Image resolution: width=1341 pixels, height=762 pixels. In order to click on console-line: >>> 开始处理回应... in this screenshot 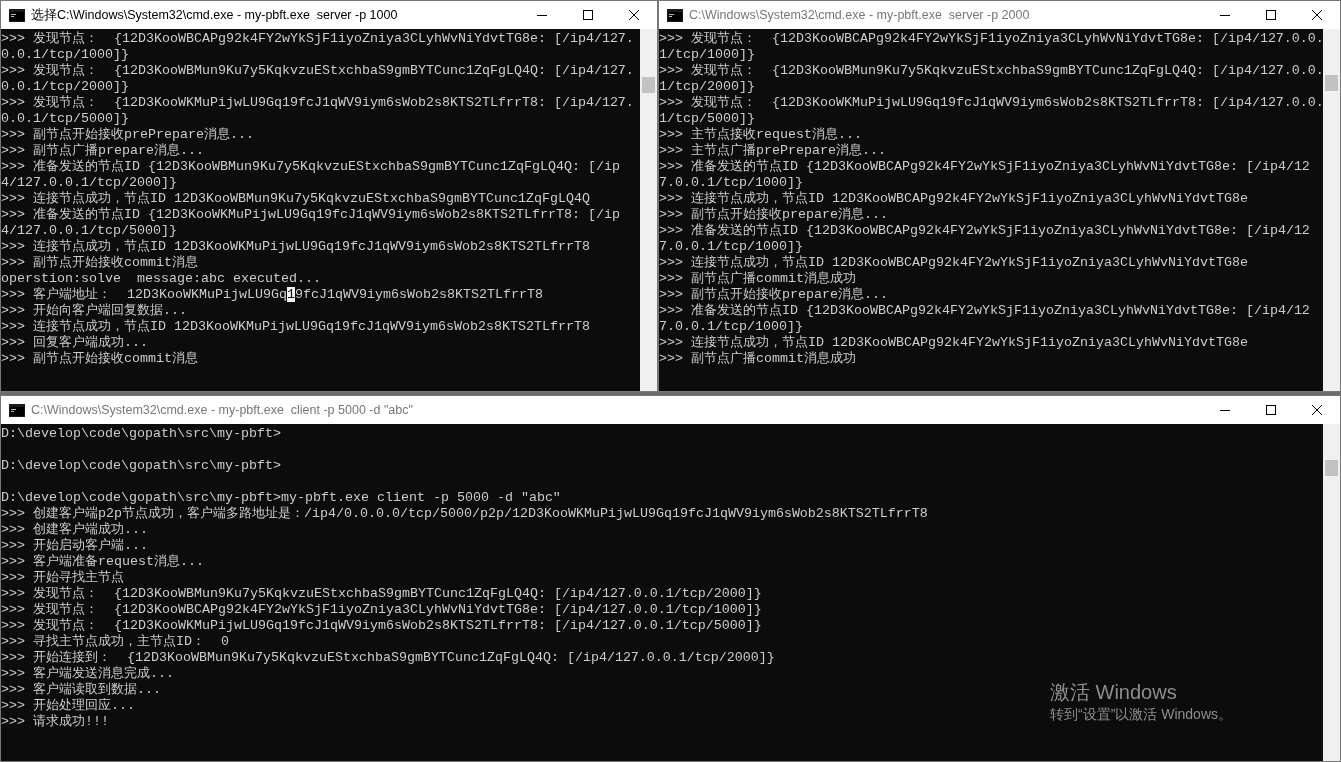, I will do `click(68, 706)`.